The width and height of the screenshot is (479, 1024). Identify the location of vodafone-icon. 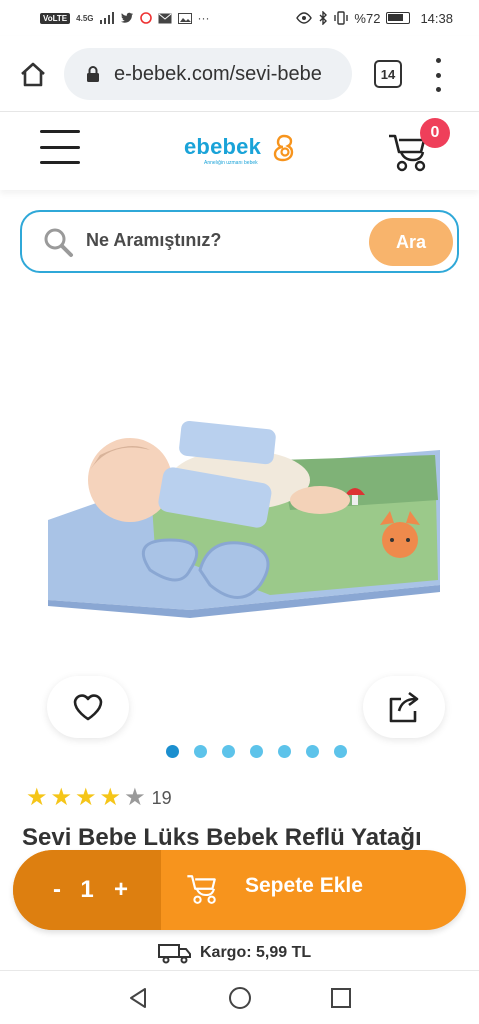
(145, 18).